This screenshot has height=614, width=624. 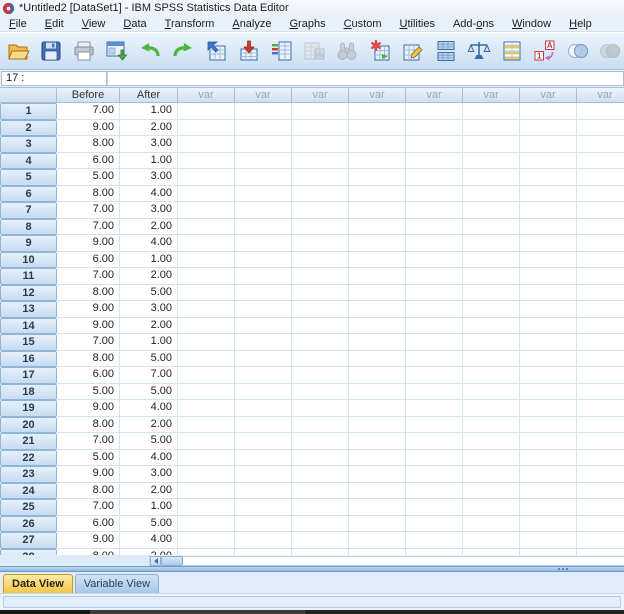 What do you see at coordinates (88, 507) in the screenshot?
I see `cell-before-25: 7.00` at bounding box center [88, 507].